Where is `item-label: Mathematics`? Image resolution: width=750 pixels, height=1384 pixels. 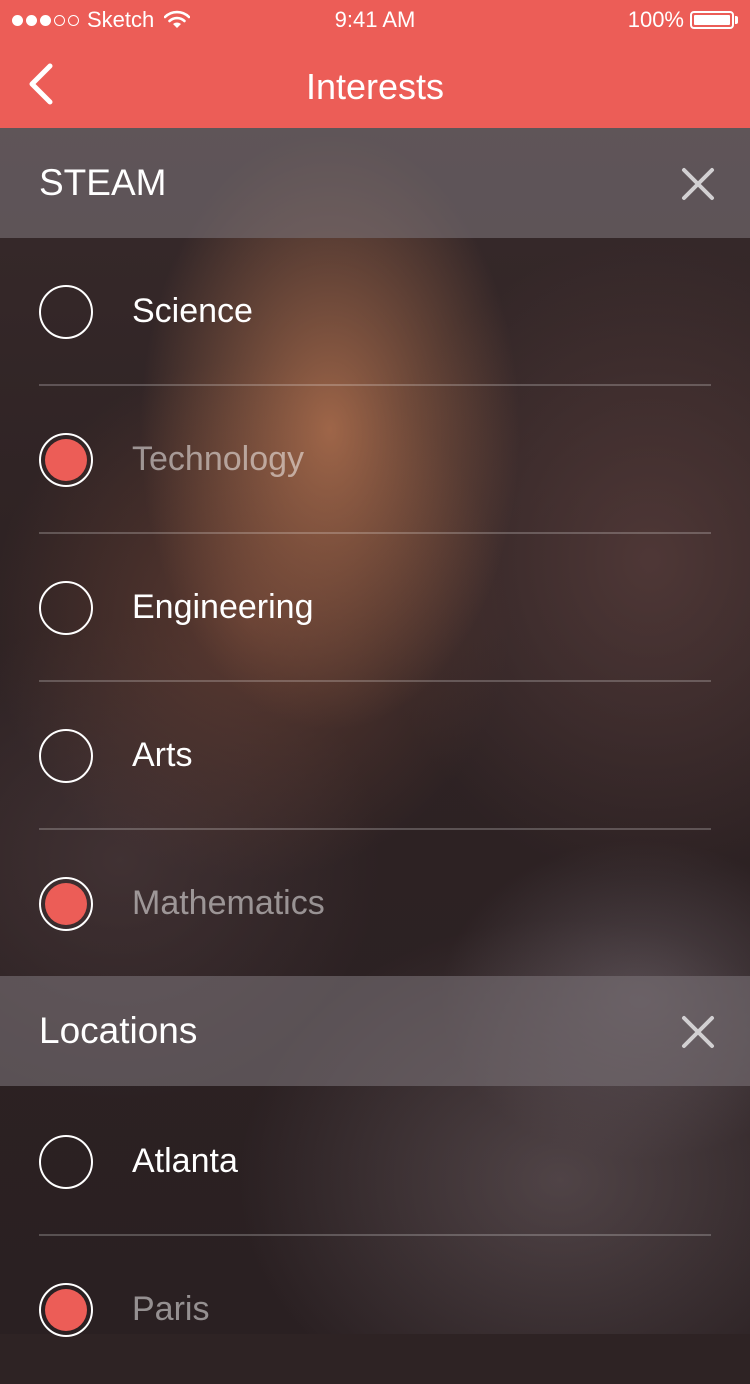
item-label: Mathematics is located at coordinates (228, 903).